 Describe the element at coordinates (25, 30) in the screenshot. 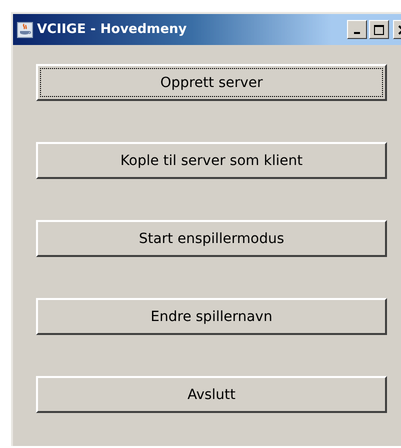

I see `coffee-cup-icon` at that location.